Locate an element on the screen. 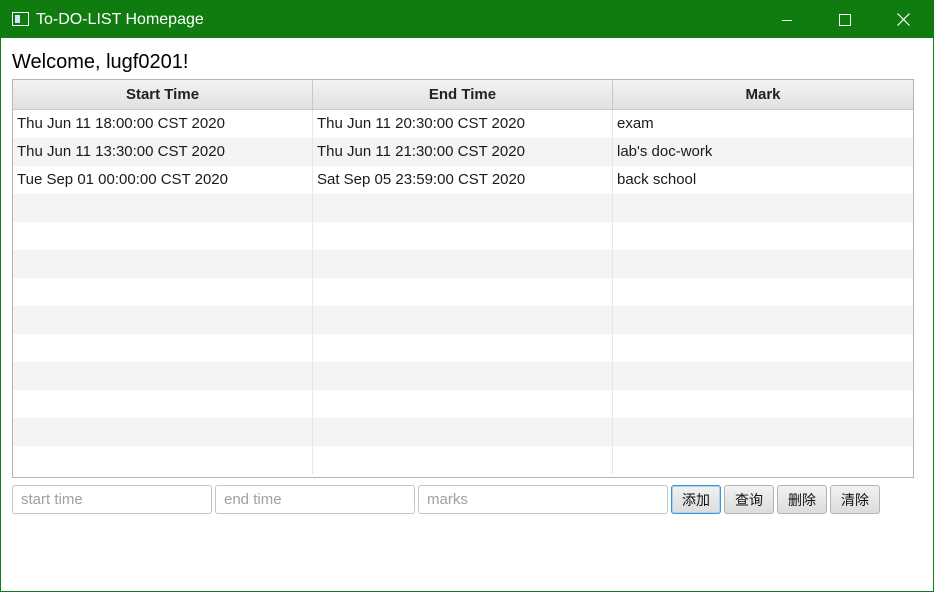  maximize-icon is located at coordinates (845, 19).